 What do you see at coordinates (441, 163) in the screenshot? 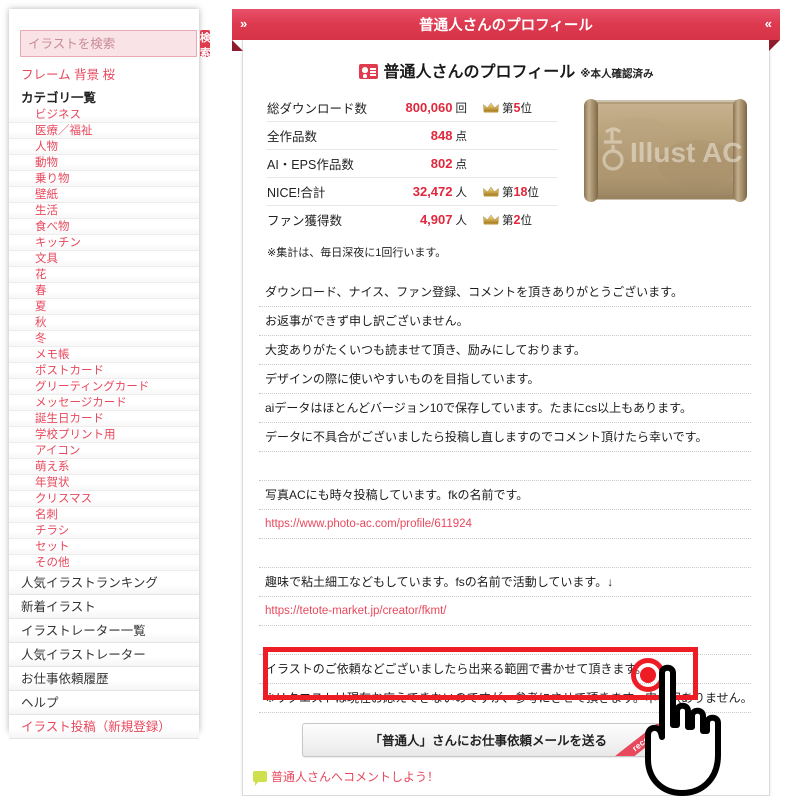
I see `stat-number: 802` at bounding box center [441, 163].